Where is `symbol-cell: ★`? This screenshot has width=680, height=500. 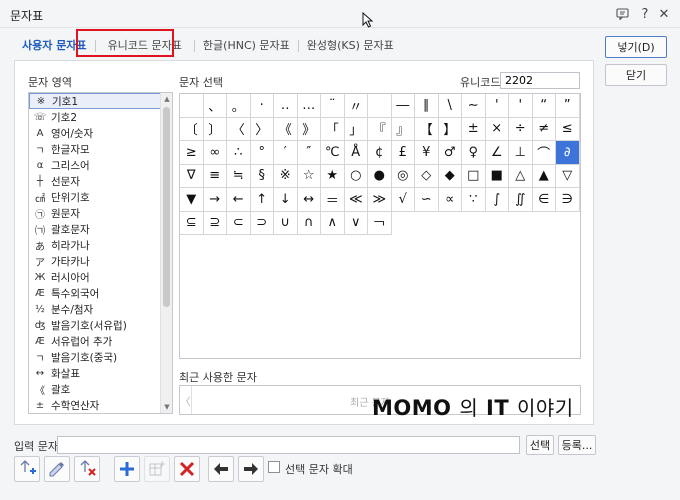
symbol-cell: ★ is located at coordinates (333, 176).